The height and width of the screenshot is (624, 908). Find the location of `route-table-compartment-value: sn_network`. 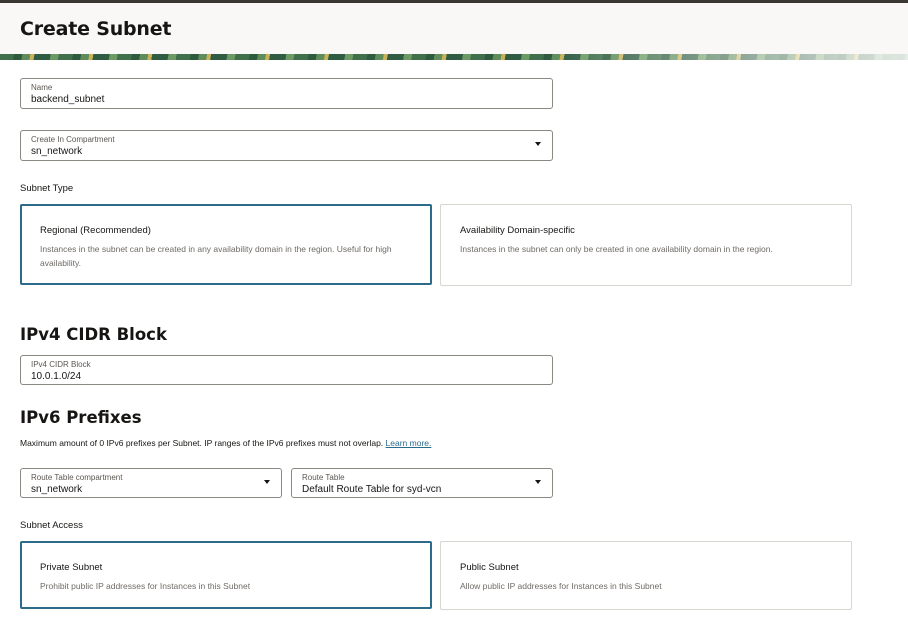

route-table-compartment-value: sn_network is located at coordinates (57, 489).